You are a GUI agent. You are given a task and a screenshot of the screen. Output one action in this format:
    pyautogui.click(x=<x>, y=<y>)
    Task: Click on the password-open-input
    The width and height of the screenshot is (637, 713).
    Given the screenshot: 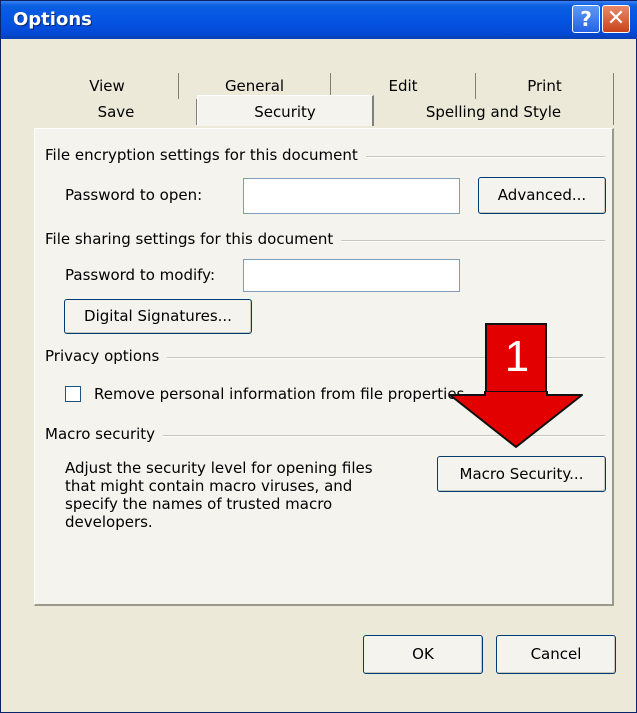 What is the action you would take?
    pyautogui.click(x=351, y=196)
    